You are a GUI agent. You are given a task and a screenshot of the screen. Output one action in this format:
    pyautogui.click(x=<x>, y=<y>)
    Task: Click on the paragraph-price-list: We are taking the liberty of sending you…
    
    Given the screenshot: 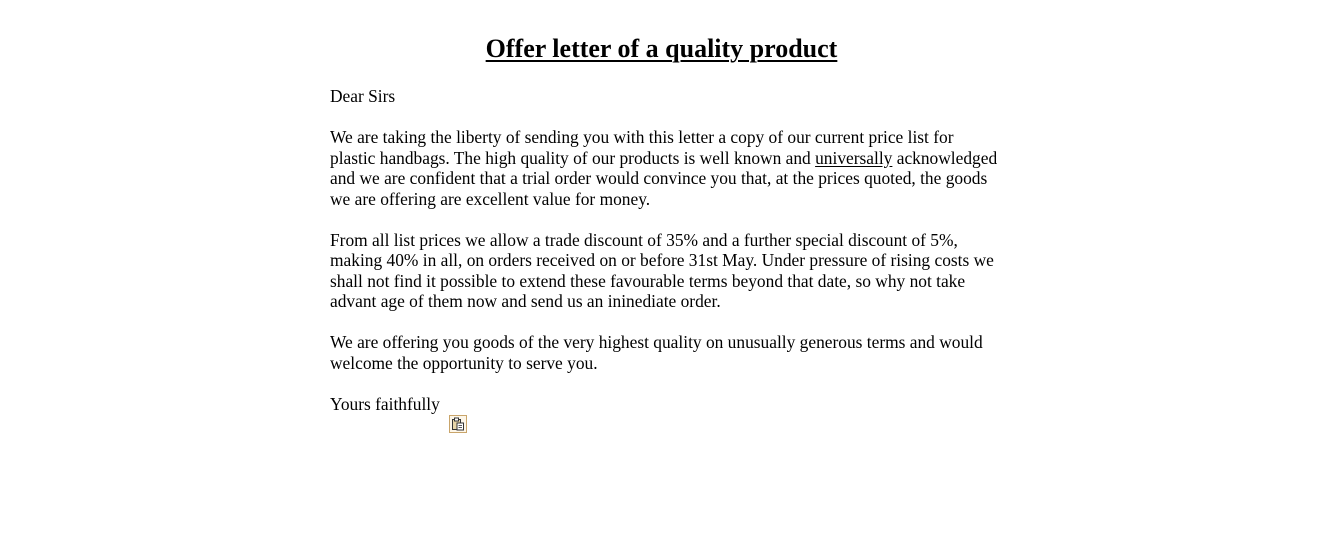 What is the action you would take?
    pyautogui.click(x=664, y=168)
    